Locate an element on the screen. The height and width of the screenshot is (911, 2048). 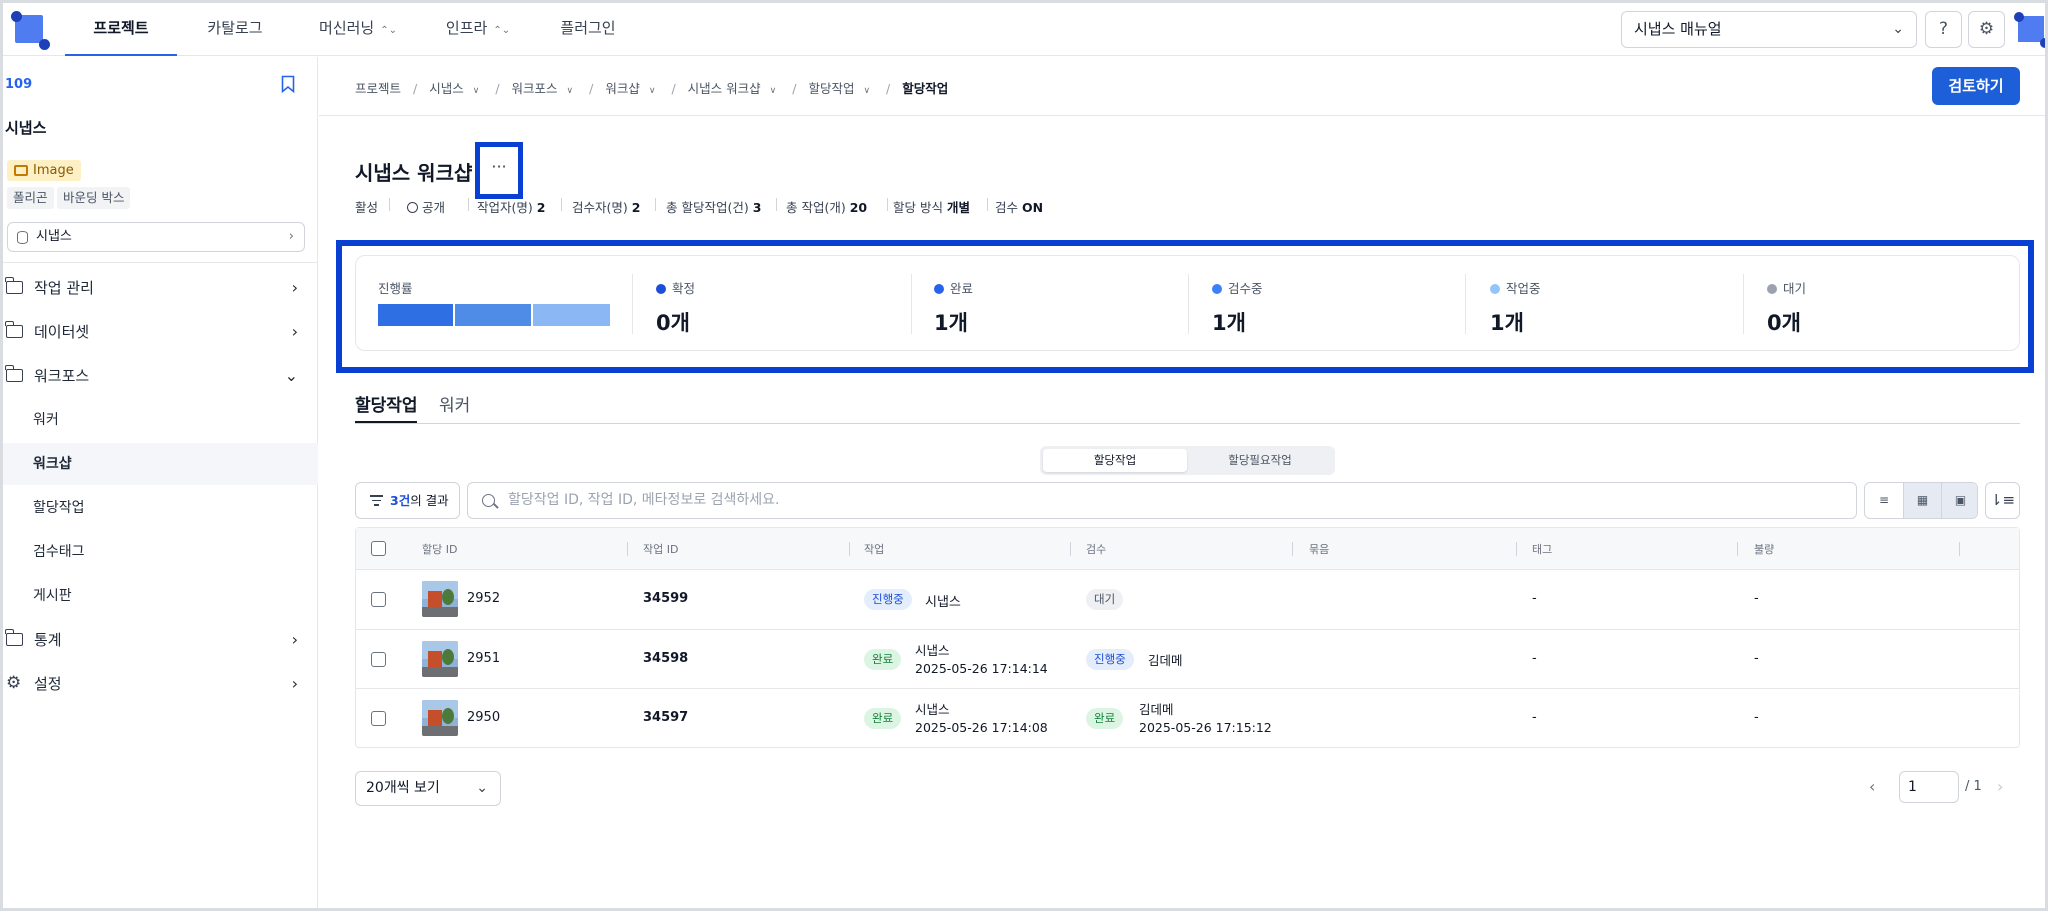
folder-icon is located at coordinates (14, 329).